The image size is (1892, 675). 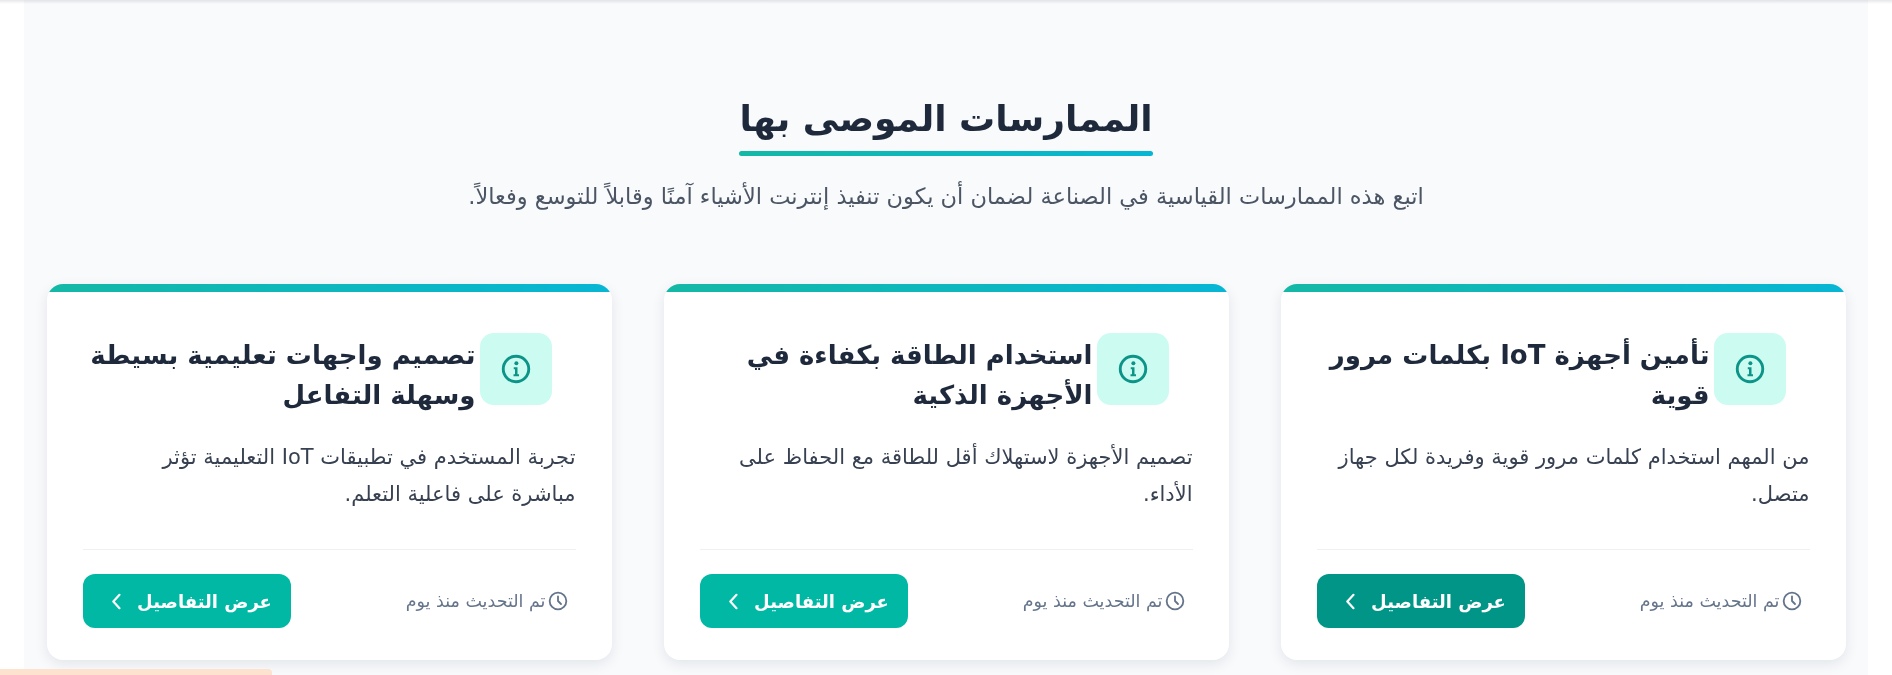 I want to click on section-subtitle: اتبع هذه الممارسات القياسية في الصناعة لضمان أن يكون تنفيذ إنترنت الأشياء آمنًا وقابلاً للتوسع وفعالاً., so click(x=946, y=196).